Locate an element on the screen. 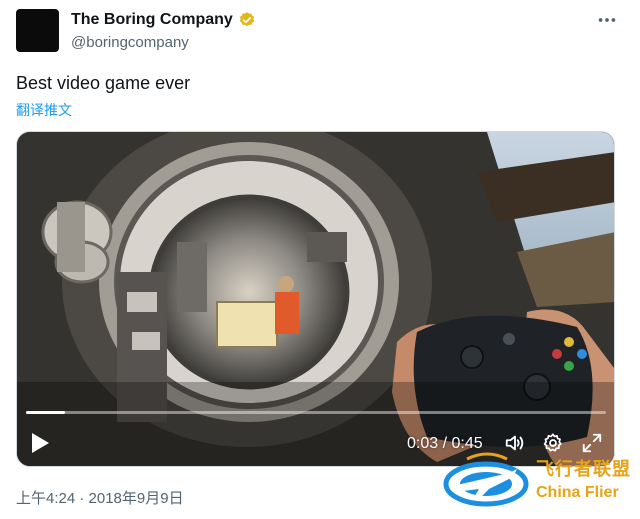 The height and width of the screenshot is (519, 640). current-time: 0:03 is located at coordinates (423, 443).